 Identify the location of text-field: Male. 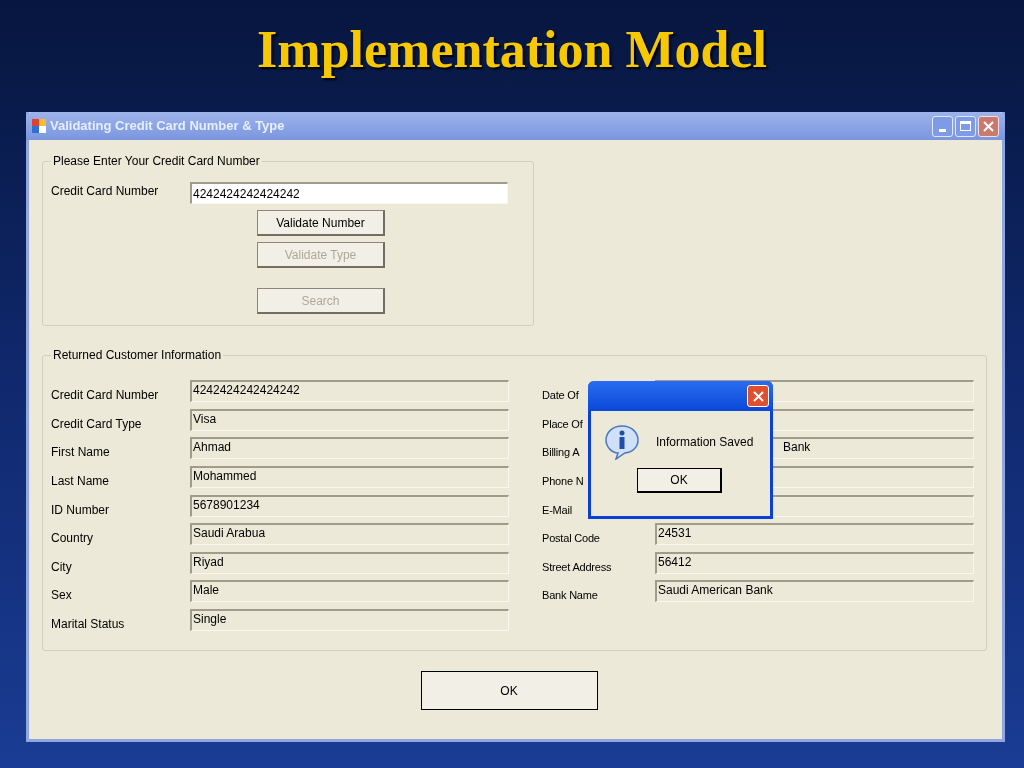
(349, 591).